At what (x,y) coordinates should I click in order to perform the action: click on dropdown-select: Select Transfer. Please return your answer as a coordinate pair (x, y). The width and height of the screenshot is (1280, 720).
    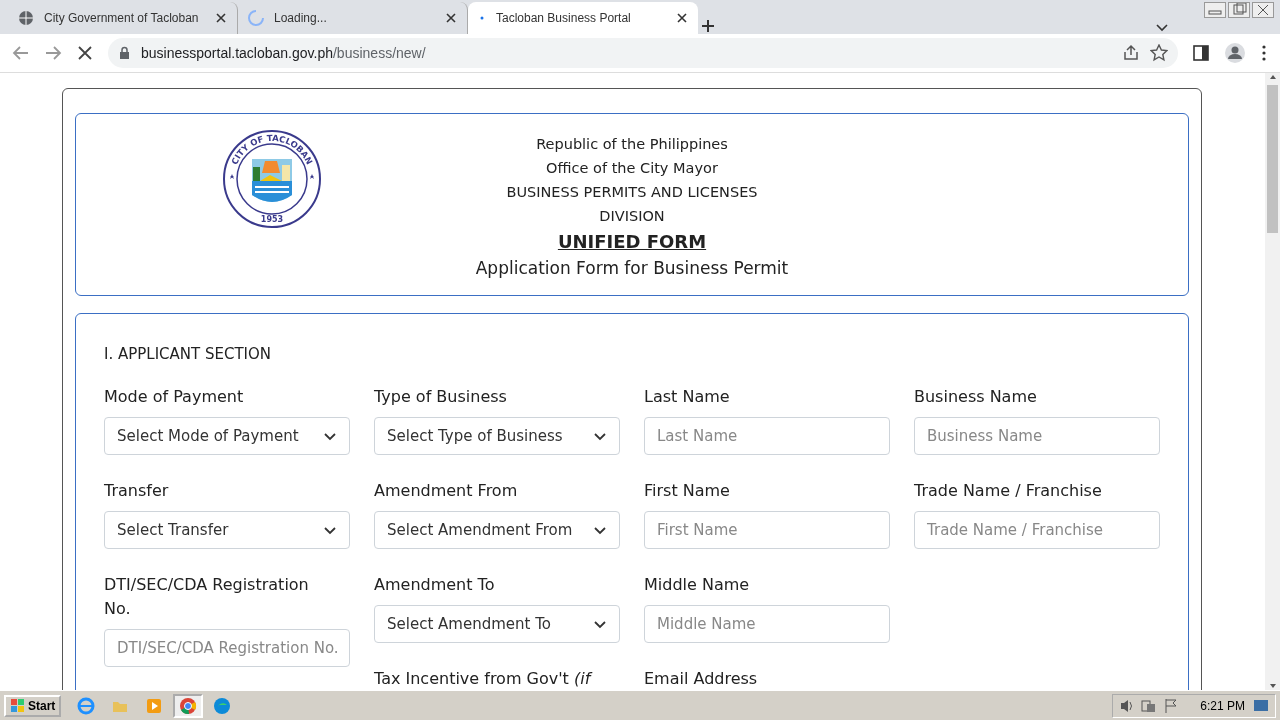
    Looking at the image, I should click on (227, 530).